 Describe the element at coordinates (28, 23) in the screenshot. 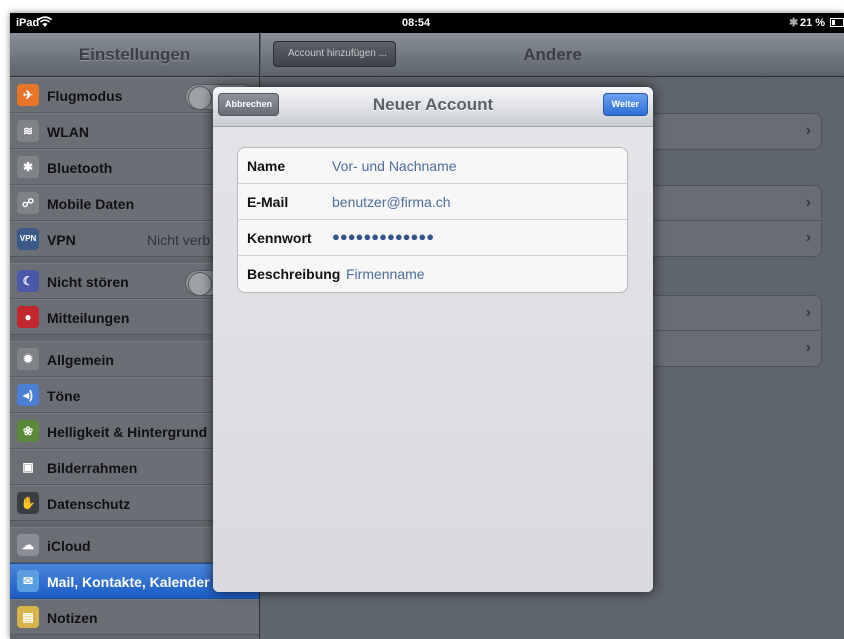

I see `device-name: iPad` at that location.